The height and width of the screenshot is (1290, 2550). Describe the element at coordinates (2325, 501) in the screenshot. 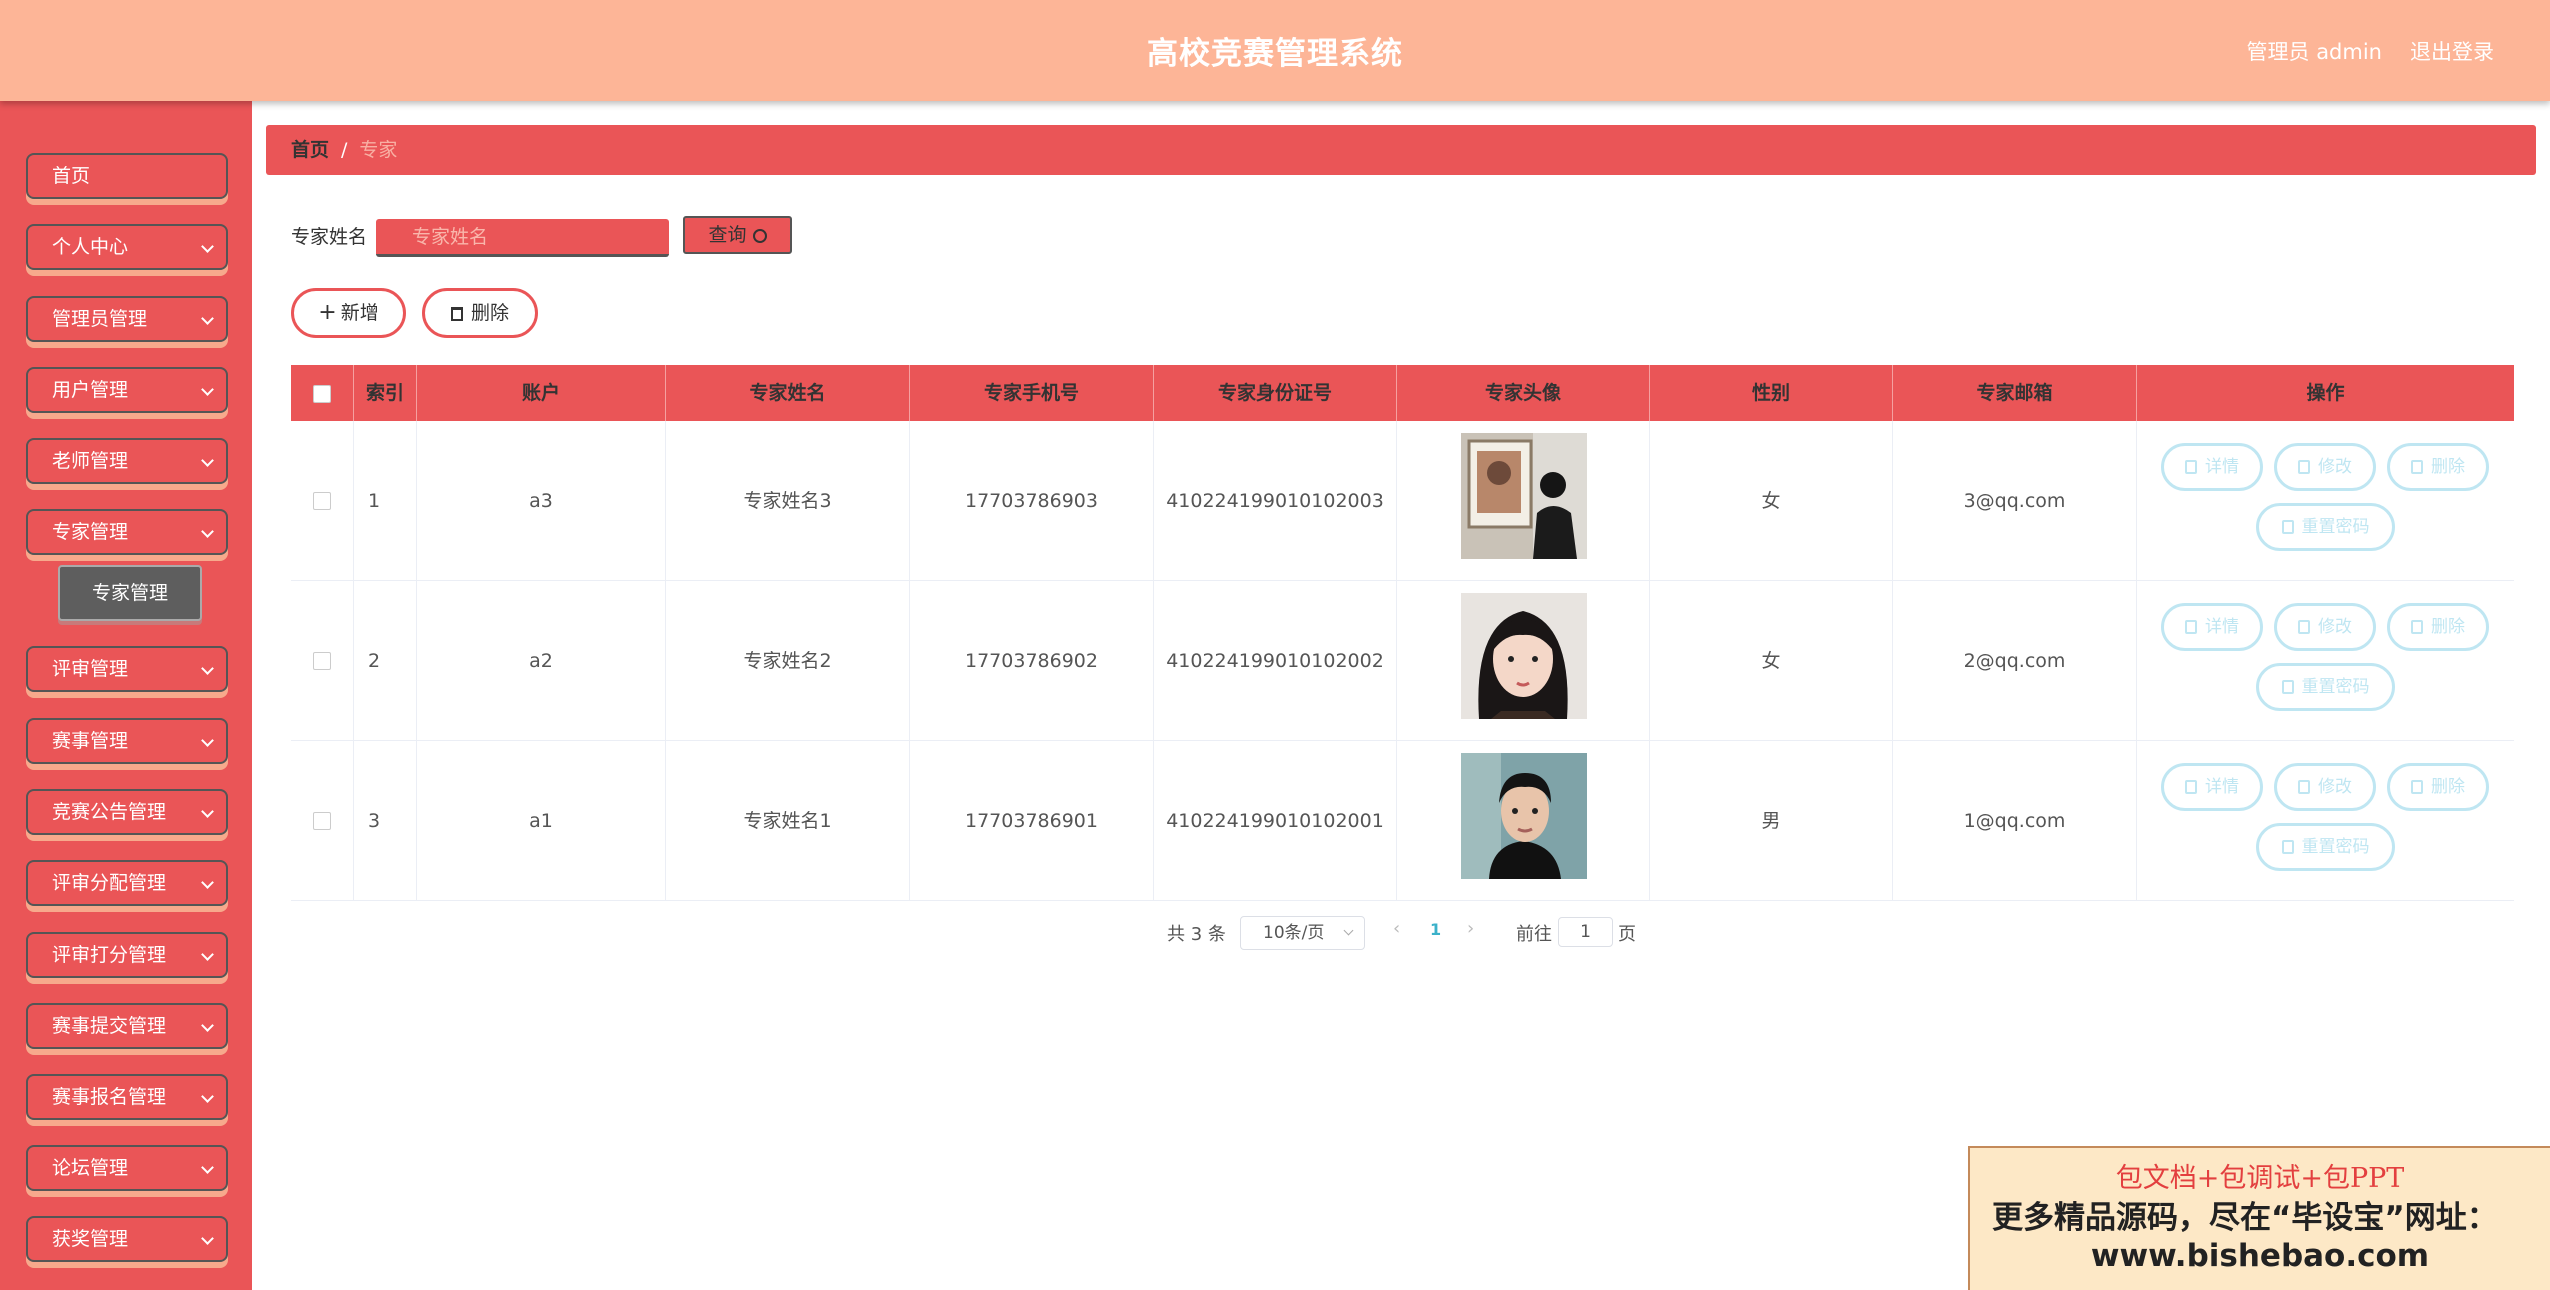

I see `actions-cell: 详情 修改 删除 重置密码` at that location.